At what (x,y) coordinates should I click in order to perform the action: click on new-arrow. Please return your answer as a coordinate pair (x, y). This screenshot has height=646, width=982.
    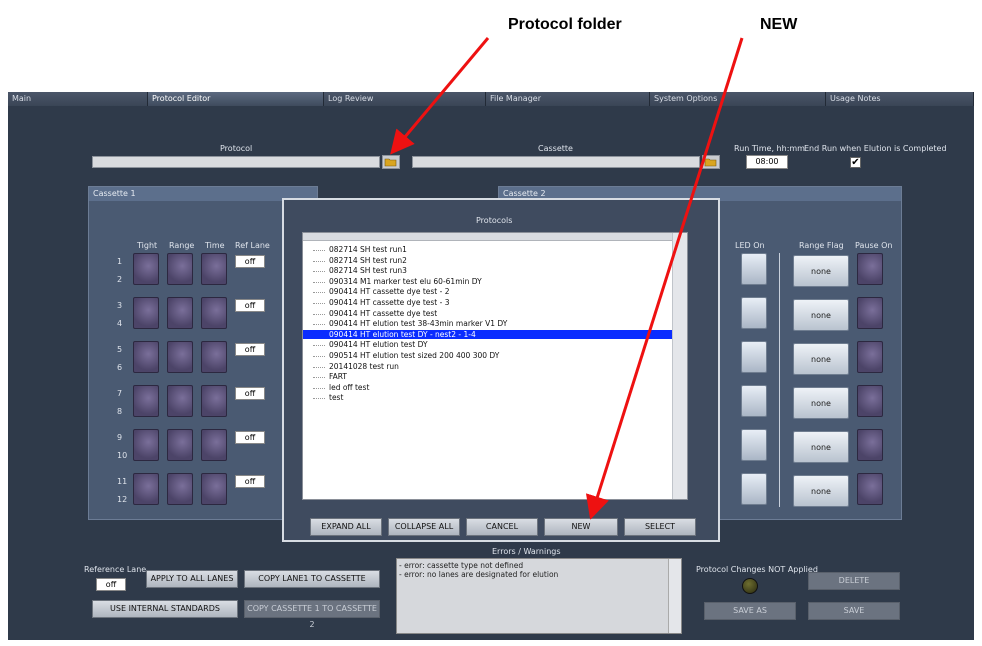
    Looking at the image, I should click on (664, 278).